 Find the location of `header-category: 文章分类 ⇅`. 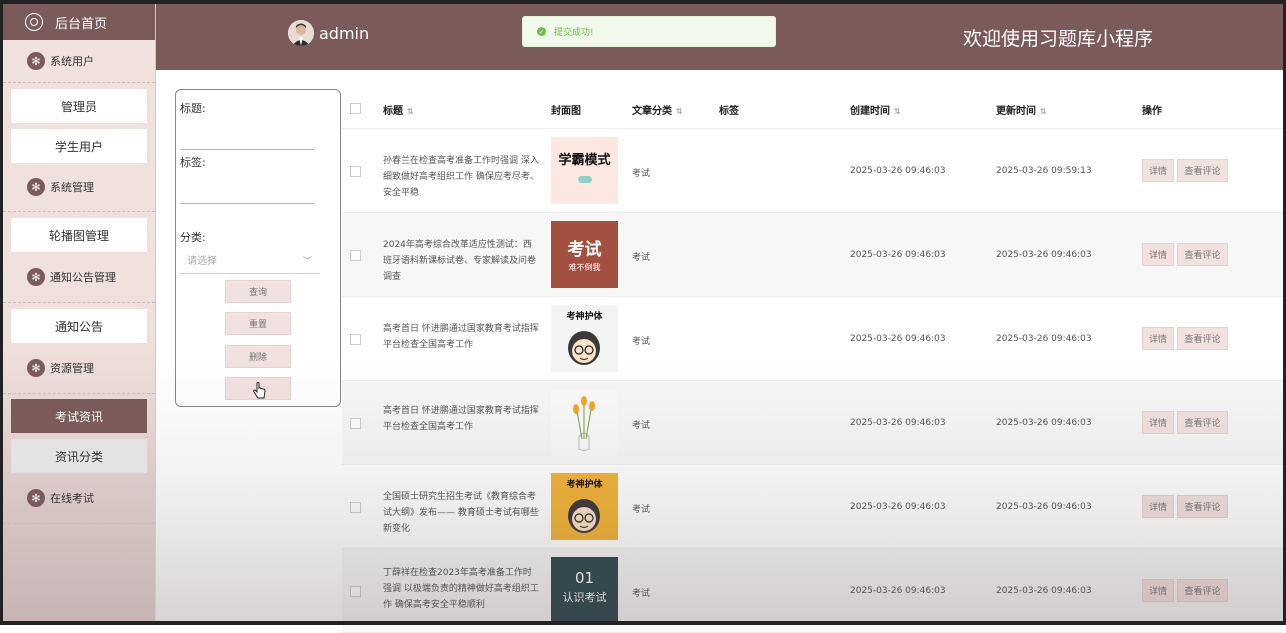

header-category: 文章分类 ⇅ is located at coordinates (657, 109).